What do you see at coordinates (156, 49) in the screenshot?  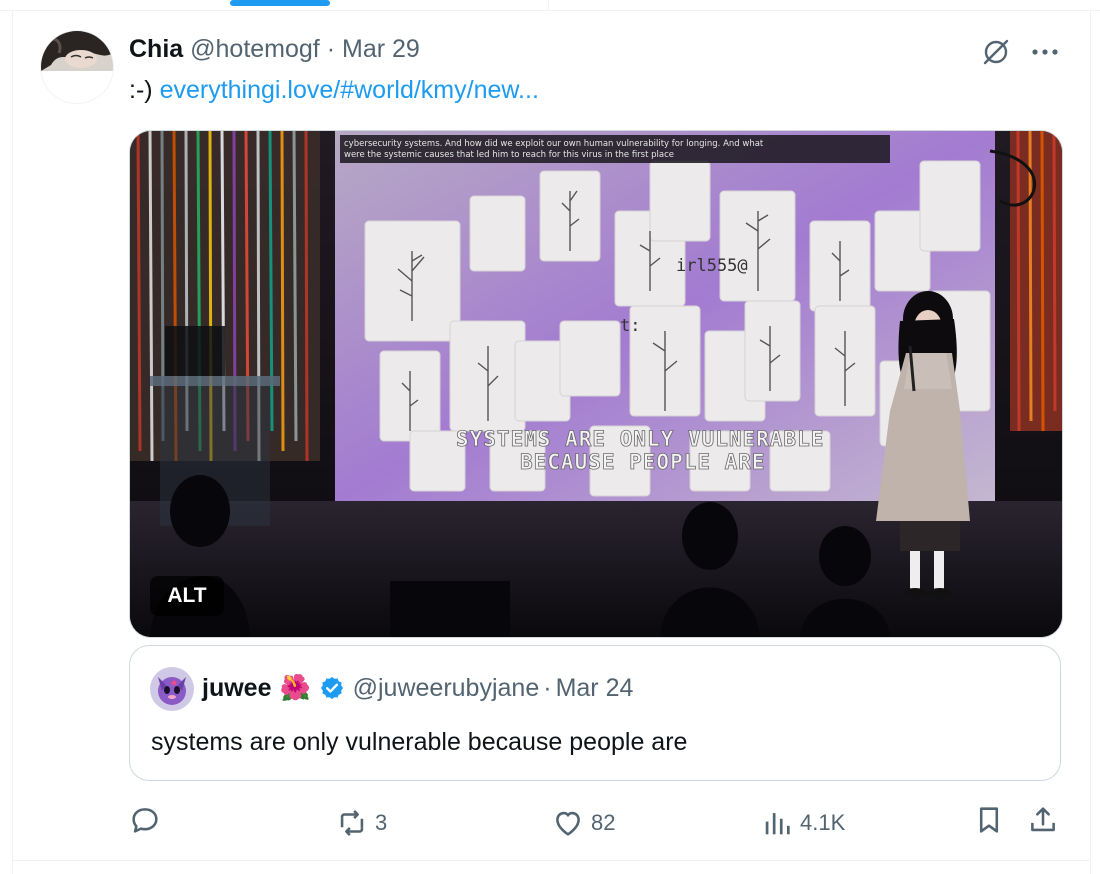 I see `author-display-name: Chia` at bounding box center [156, 49].